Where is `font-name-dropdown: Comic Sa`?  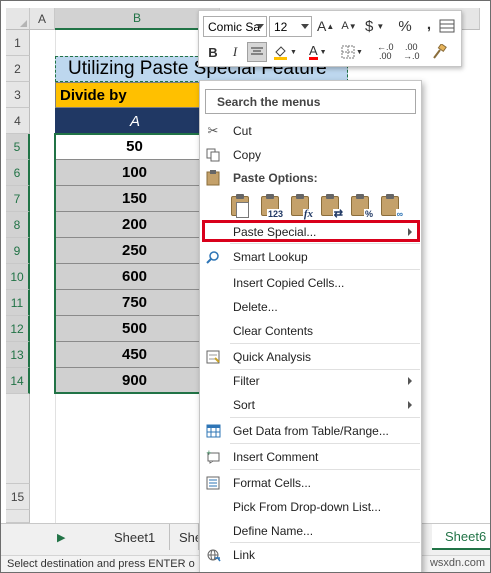 font-name-dropdown: Comic Sa is located at coordinates (235, 26).